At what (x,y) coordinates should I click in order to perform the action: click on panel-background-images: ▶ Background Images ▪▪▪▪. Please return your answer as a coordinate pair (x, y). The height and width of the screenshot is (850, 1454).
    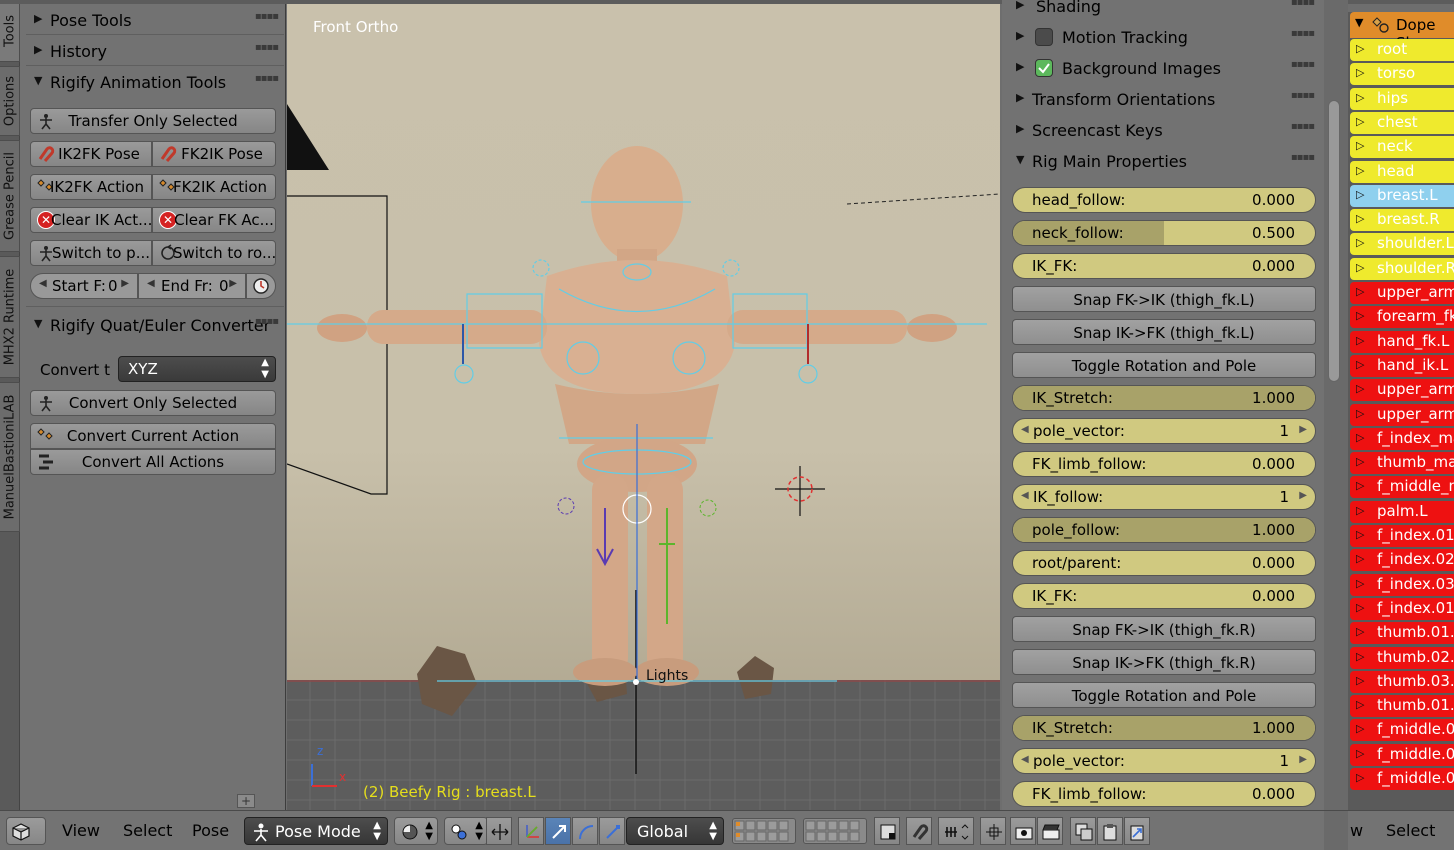
    Looking at the image, I should click on (1164, 68).